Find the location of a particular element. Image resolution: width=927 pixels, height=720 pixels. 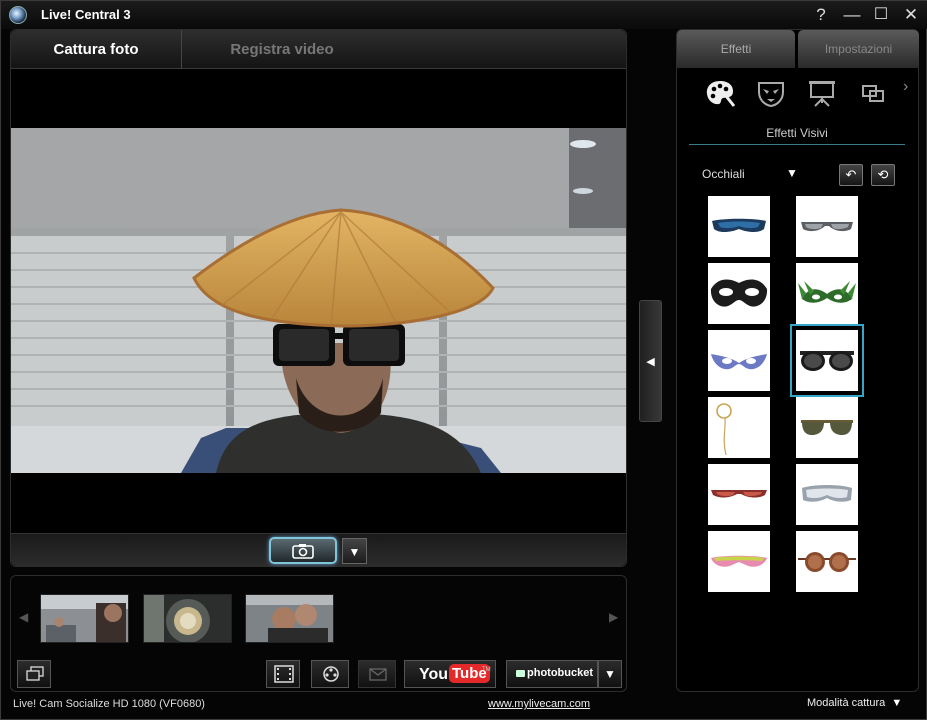

effect-round-brown-glasses is located at coordinates (827, 561).